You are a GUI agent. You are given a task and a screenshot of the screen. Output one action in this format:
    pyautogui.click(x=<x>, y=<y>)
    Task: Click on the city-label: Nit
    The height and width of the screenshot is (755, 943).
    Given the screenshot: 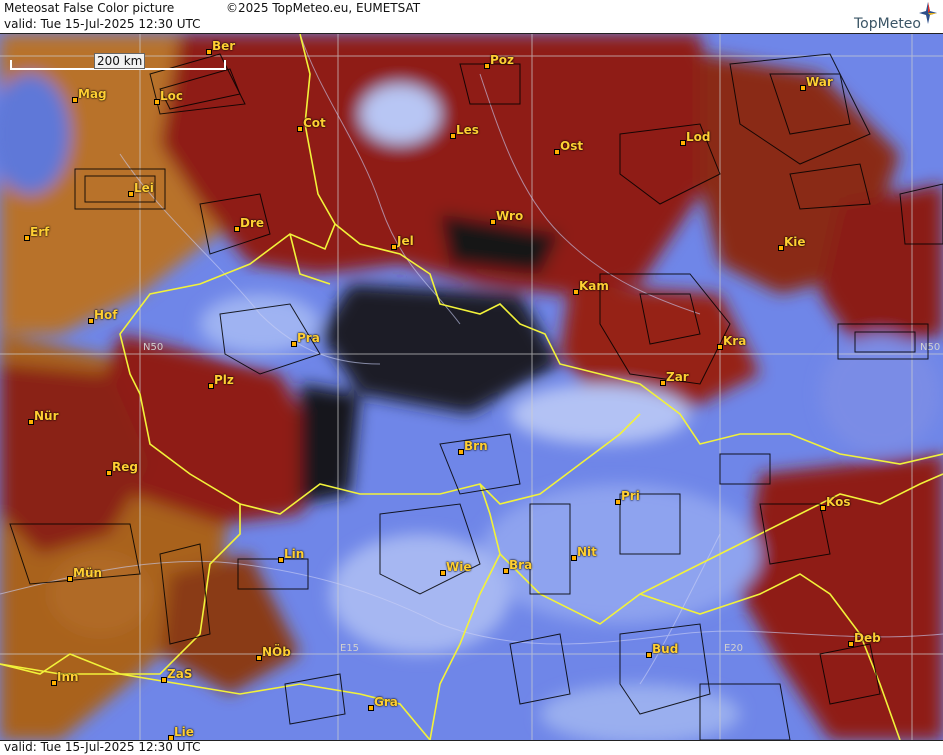 What is the action you would take?
    pyautogui.click(x=587, y=552)
    